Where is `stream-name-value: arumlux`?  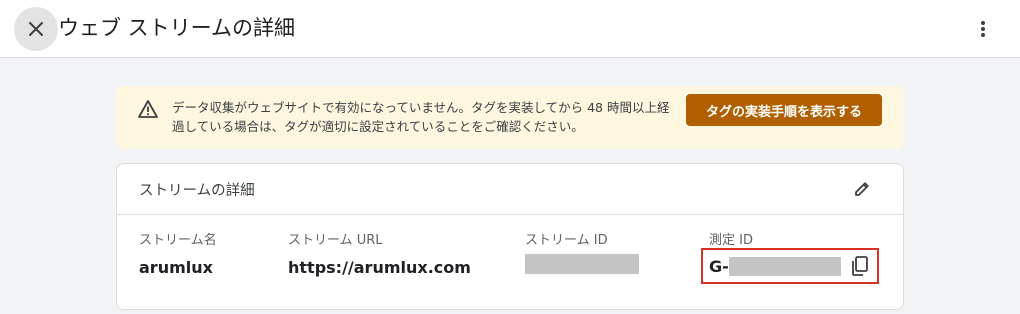 stream-name-value: arumlux is located at coordinates (176, 267).